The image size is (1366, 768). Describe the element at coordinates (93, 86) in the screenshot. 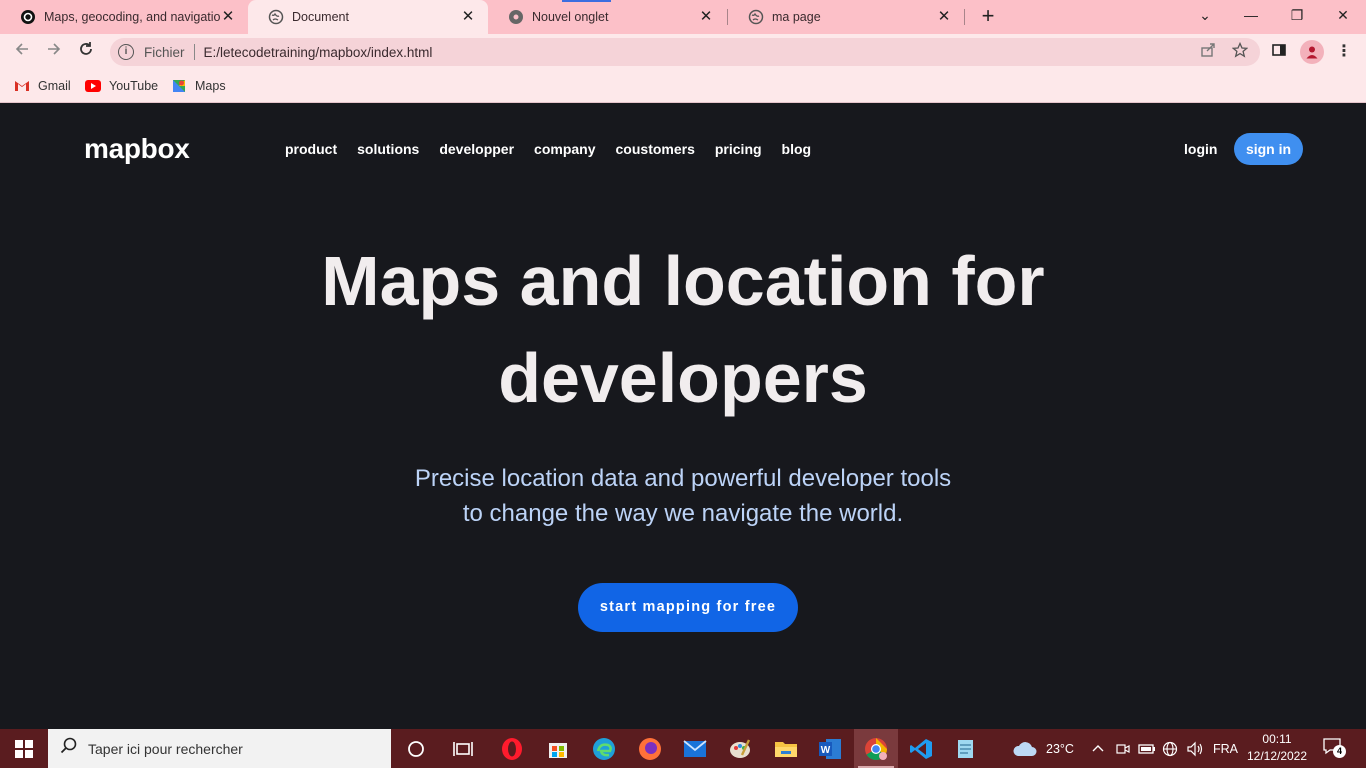

I see `youtube-icon` at that location.